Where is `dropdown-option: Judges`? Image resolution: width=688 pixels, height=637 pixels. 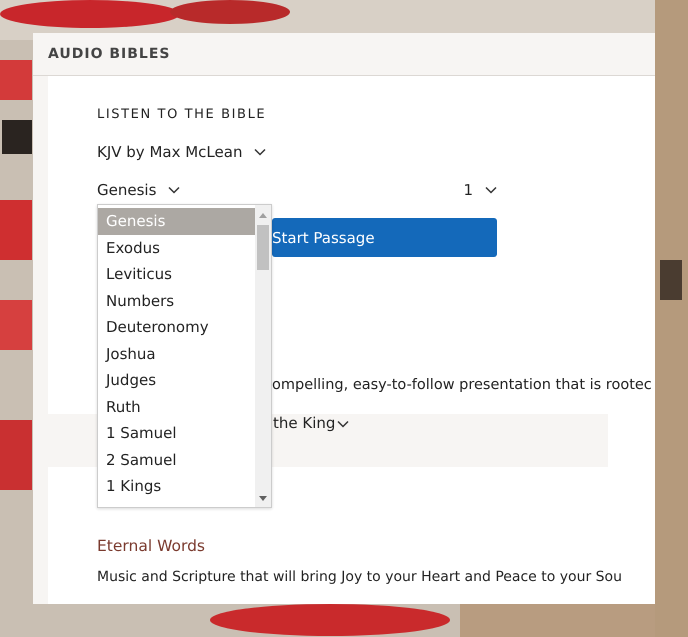 dropdown-option: Judges is located at coordinates (176, 380).